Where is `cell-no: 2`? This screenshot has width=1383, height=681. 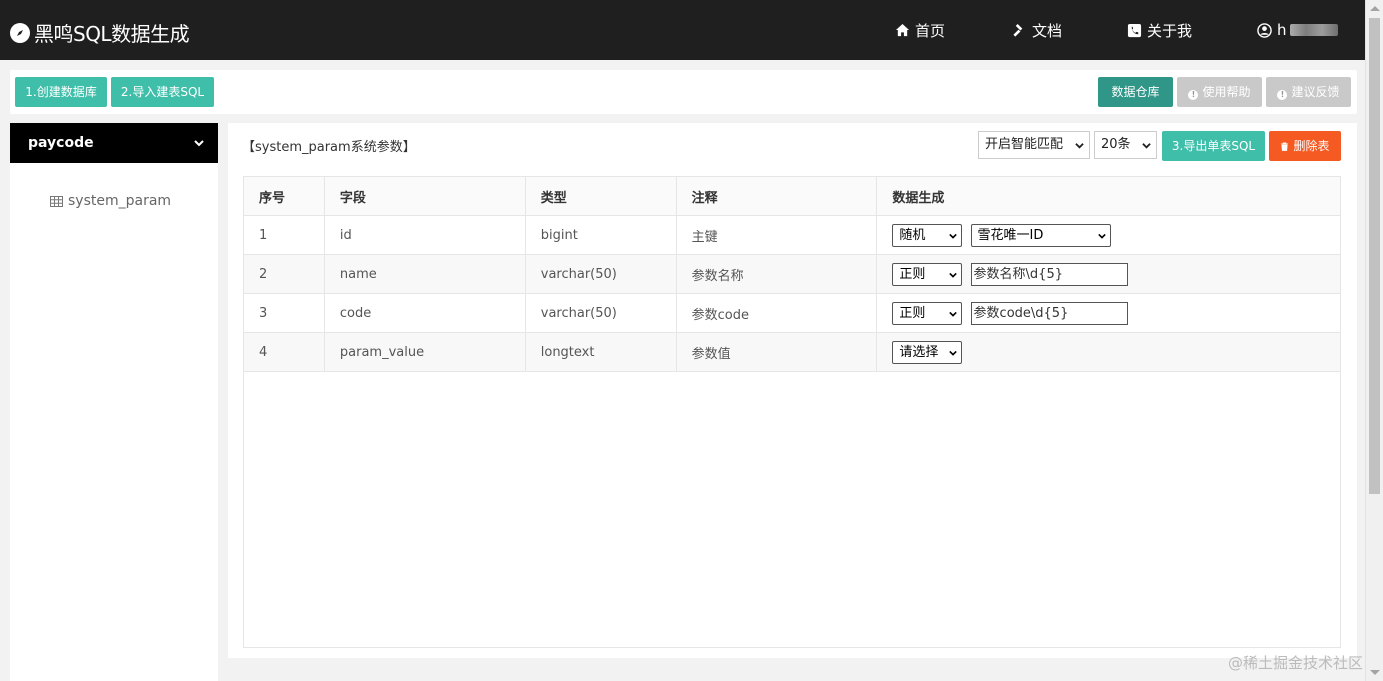 cell-no: 2 is located at coordinates (284, 274).